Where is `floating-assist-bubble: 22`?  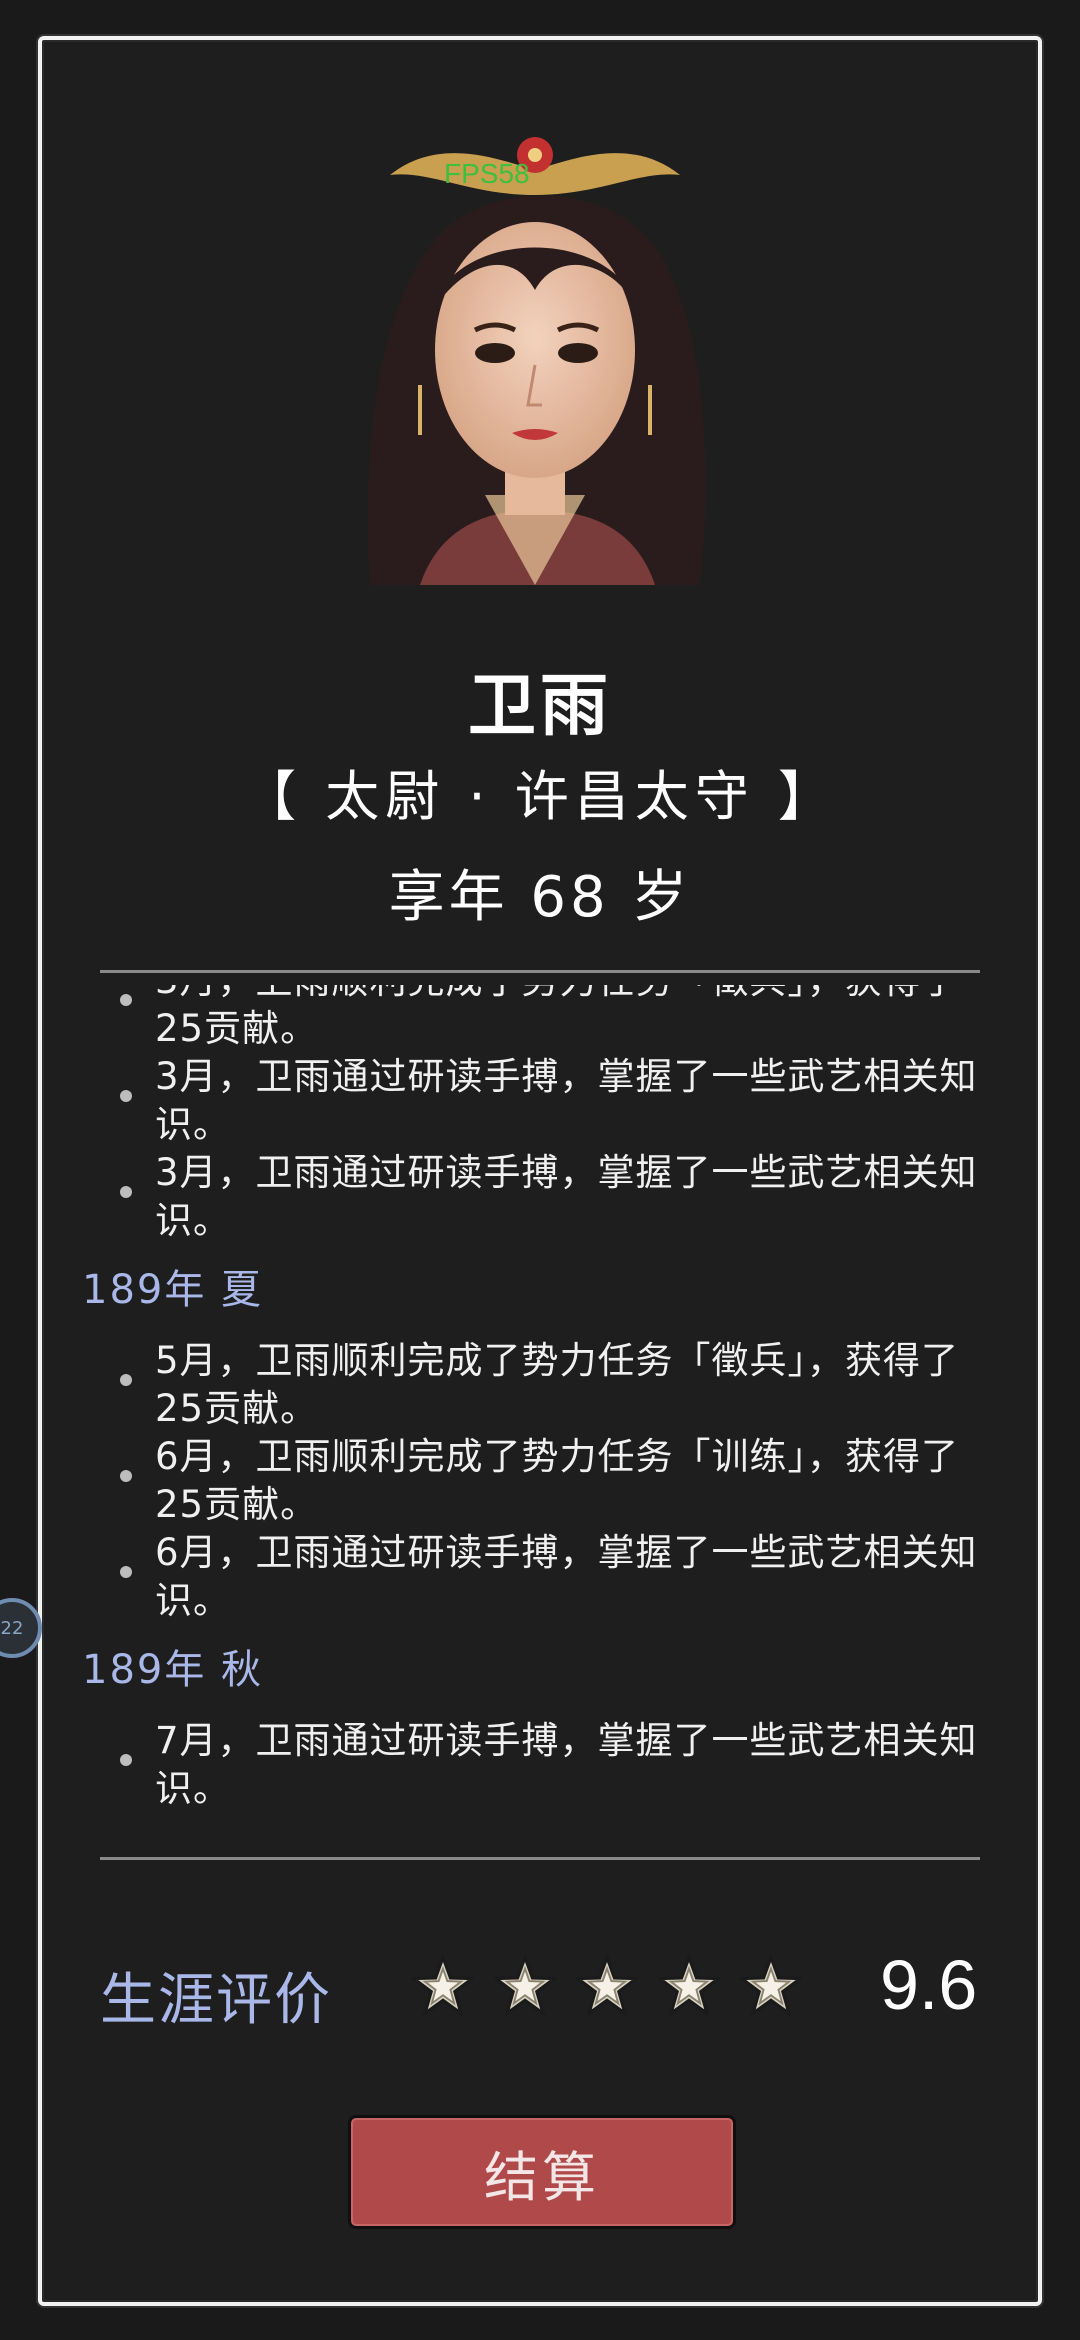 floating-assist-bubble: 22 is located at coordinates (21, 1628).